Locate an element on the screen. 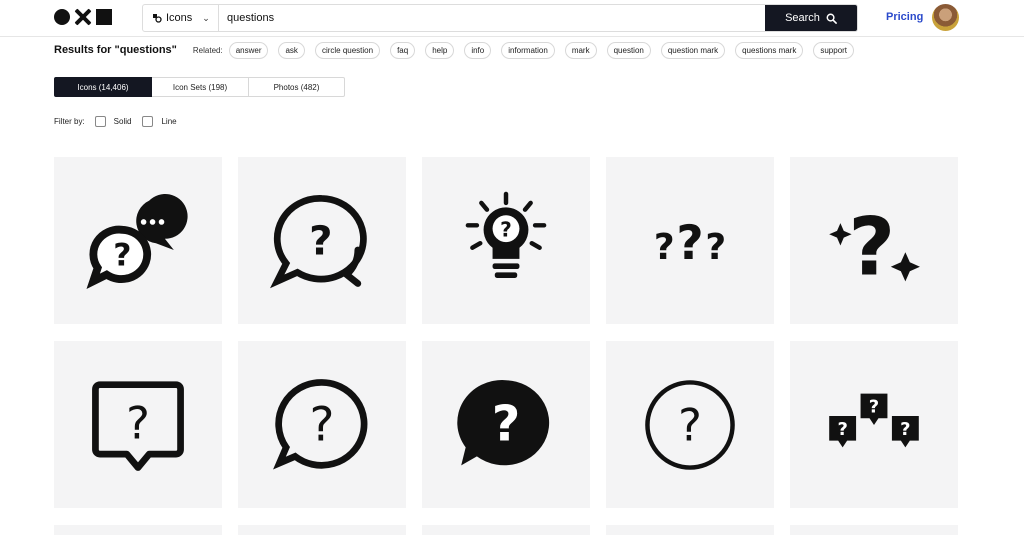 This screenshot has height=535, width=1024. icon-results-grid-next-row is located at coordinates (506, 530).